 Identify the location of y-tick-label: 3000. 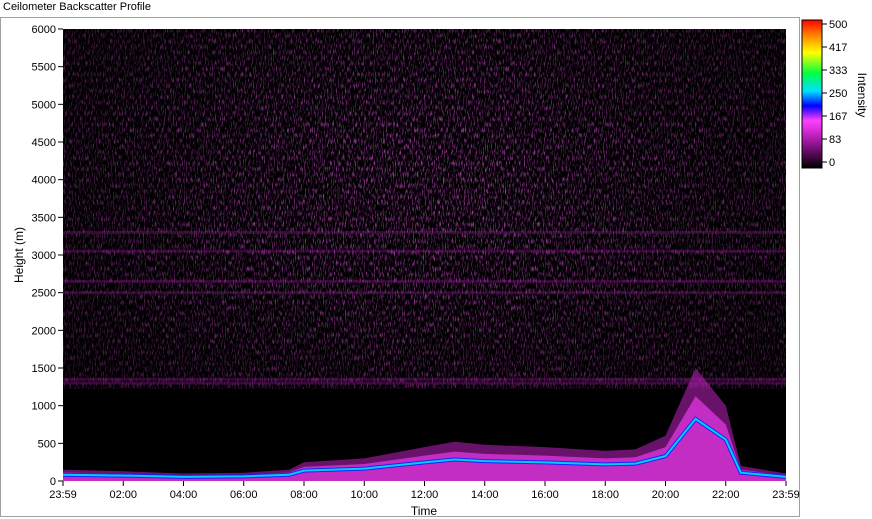
(44, 256).